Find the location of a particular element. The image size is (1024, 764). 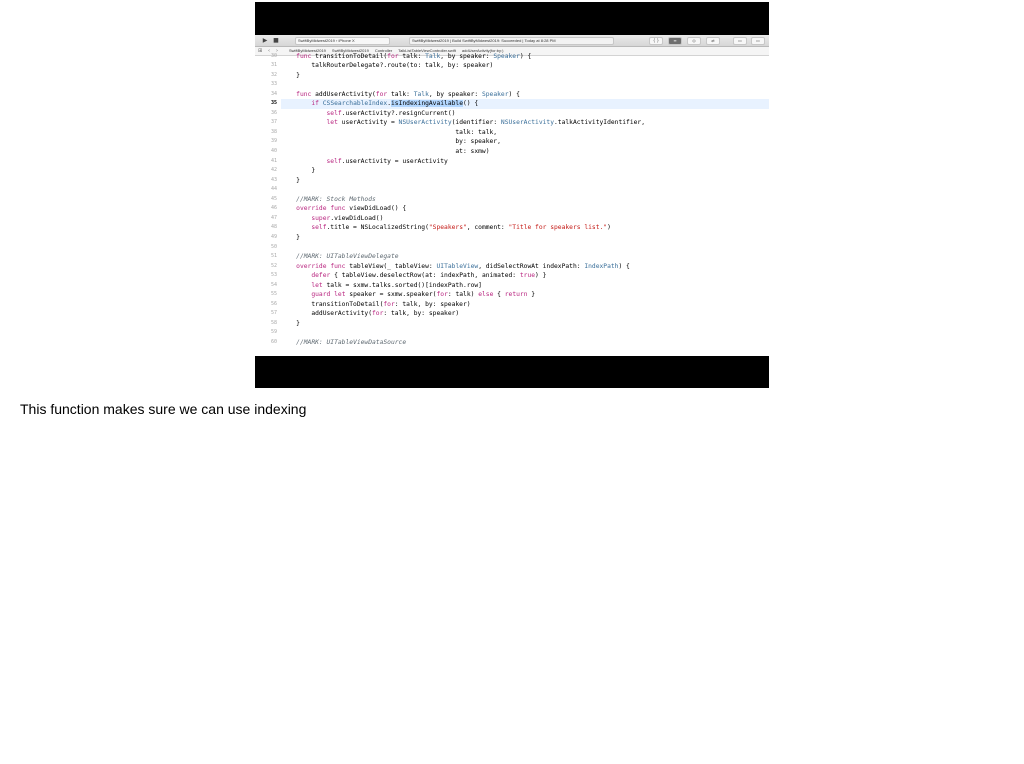

version-editor-icon: ⇄ is located at coordinates (713, 41).